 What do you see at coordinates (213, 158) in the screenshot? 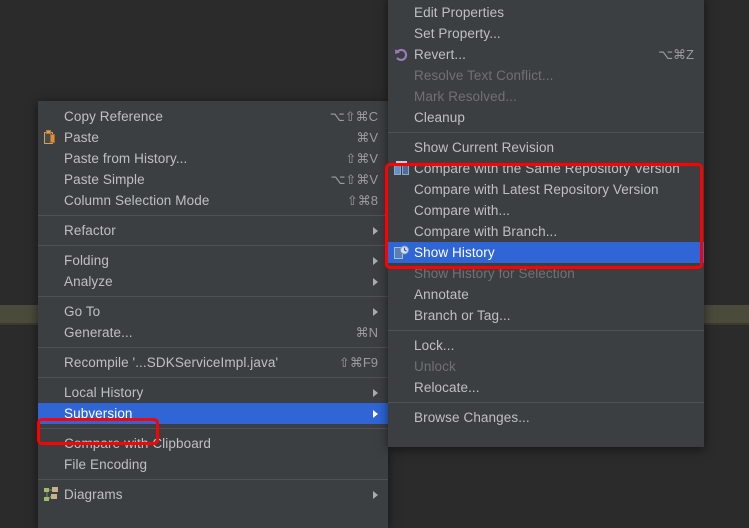
I see `menu-item-paste-from-history: Paste from History... ⇧⌘V` at bounding box center [213, 158].